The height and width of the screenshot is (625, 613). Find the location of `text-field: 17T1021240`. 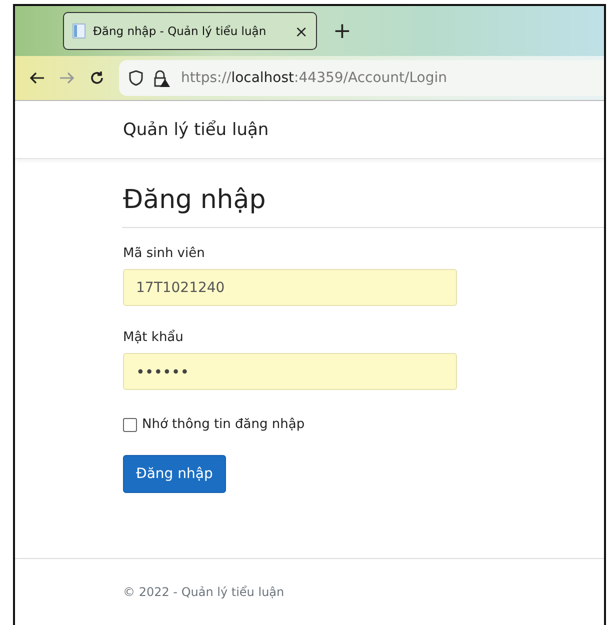

text-field: 17T1021240 is located at coordinates (290, 287).